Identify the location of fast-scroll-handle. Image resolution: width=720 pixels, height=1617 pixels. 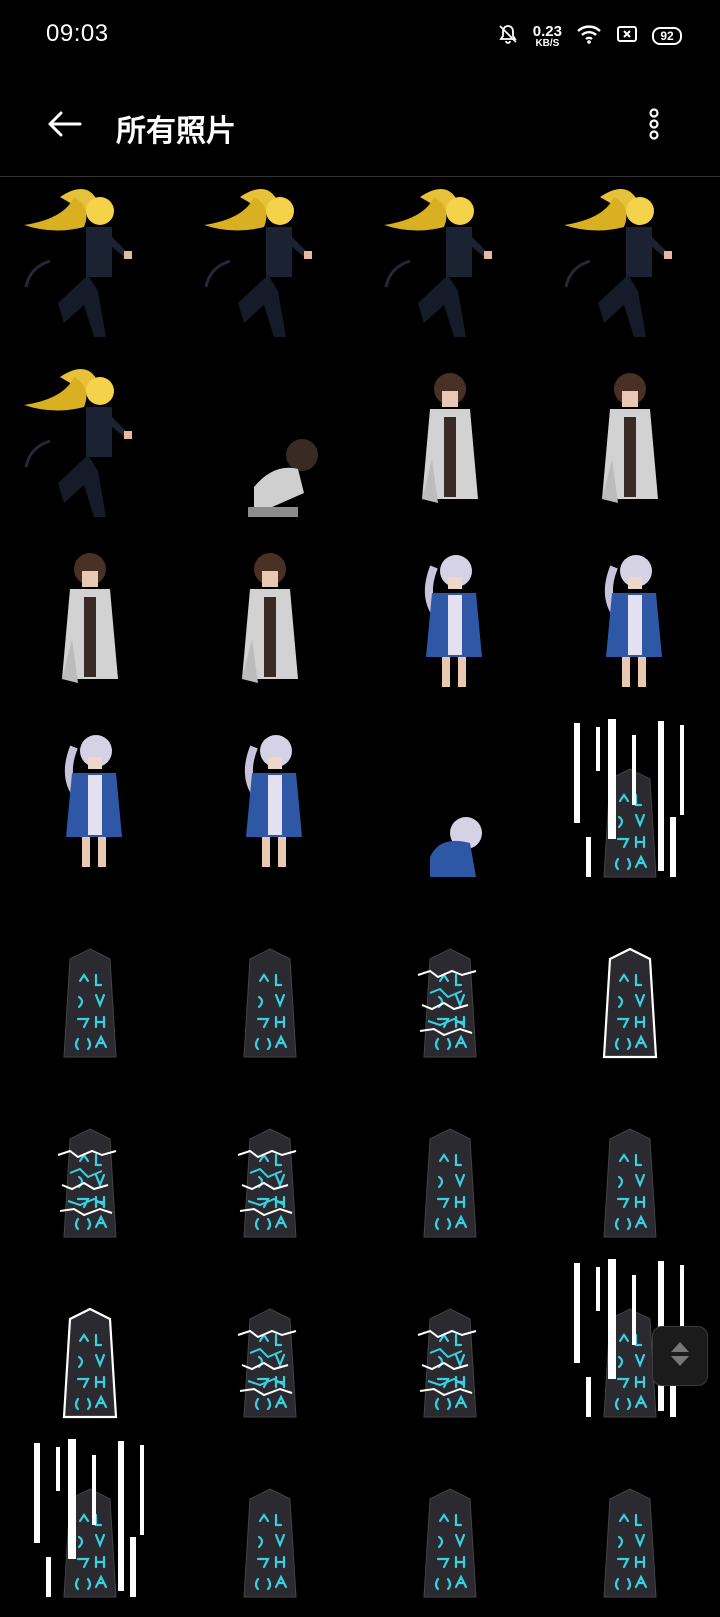
(680, 1356).